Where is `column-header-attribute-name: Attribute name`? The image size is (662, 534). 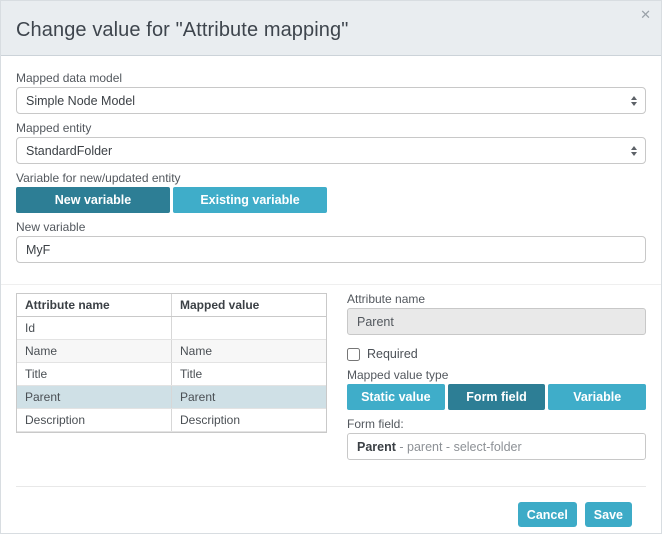 column-header-attribute-name: Attribute name is located at coordinates (94, 305).